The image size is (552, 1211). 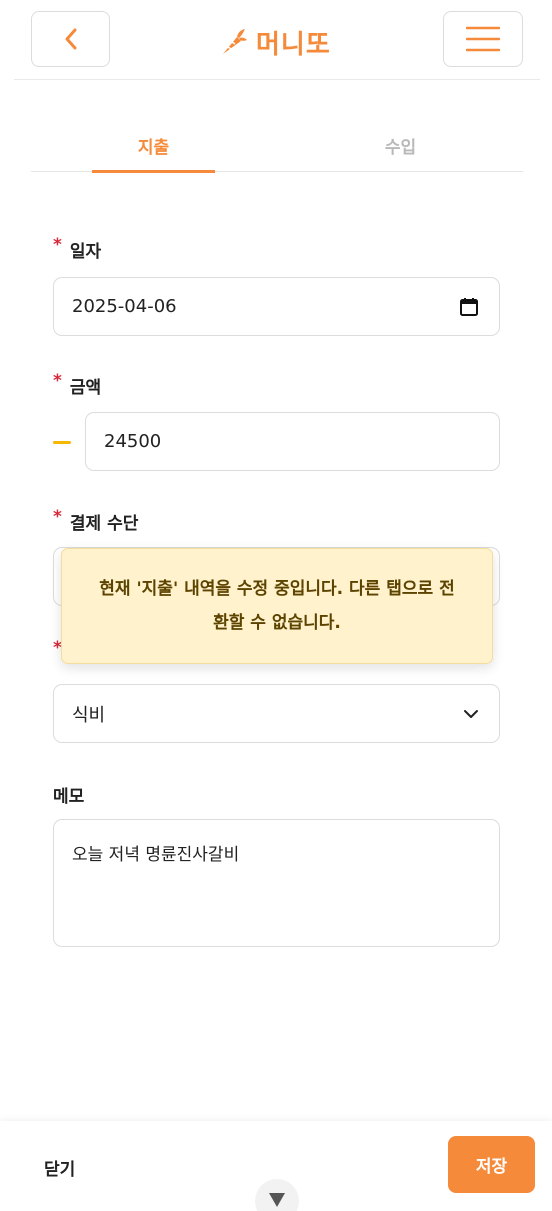 What do you see at coordinates (293, 44) in the screenshot?
I see `logo-text: 머니또` at bounding box center [293, 44].